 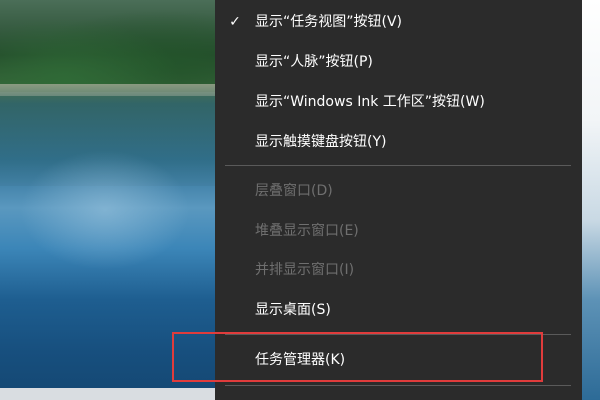 I want to click on menu-item-show-task-view: ✓ 显示“任务视图”按钮(V), so click(x=398, y=22).